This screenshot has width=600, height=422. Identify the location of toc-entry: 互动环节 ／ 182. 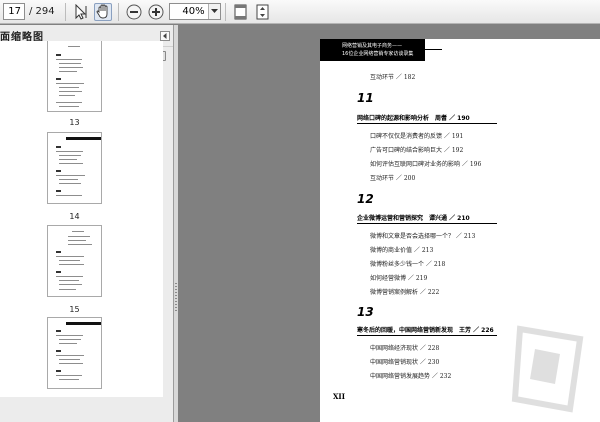
(393, 77).